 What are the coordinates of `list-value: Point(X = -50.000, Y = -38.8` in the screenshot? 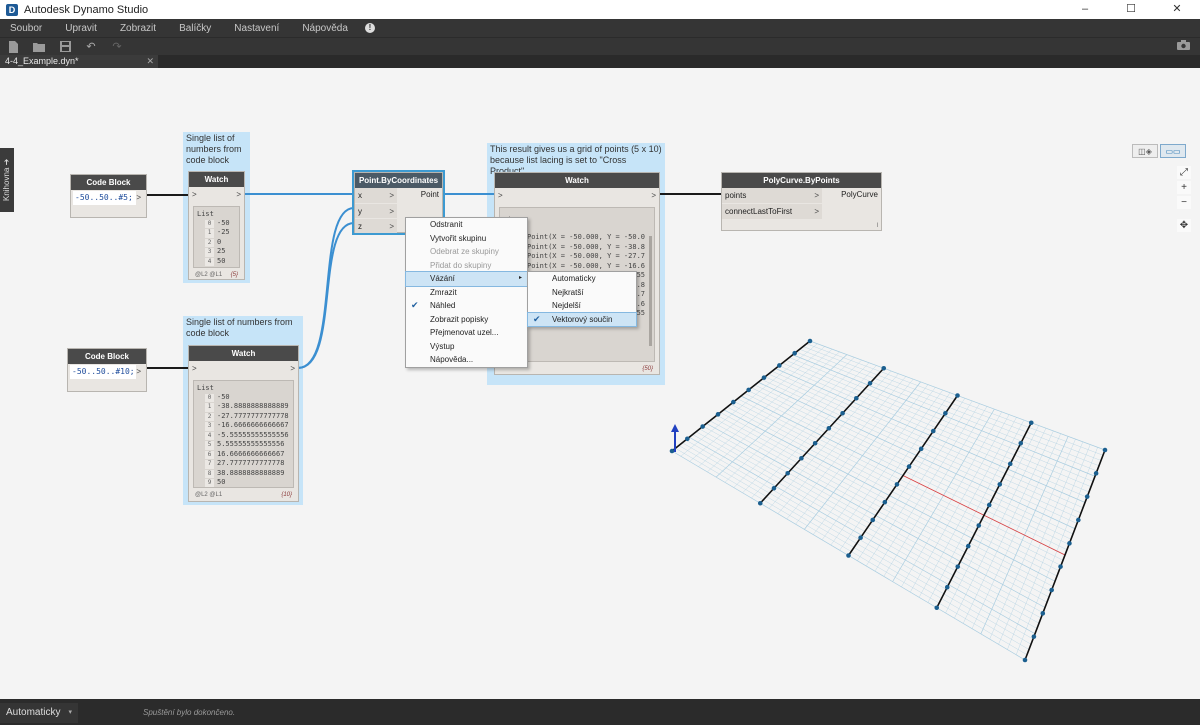 It's located at (586, 246).